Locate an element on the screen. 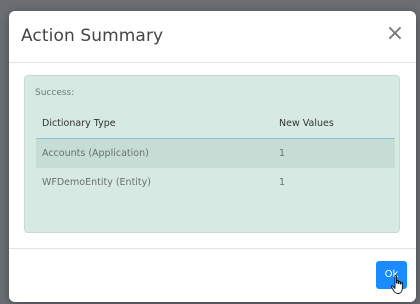 This screenshot has height=304, width=420. table-header-row: Dictionary Type New Values is located at coordinates (215, 124).